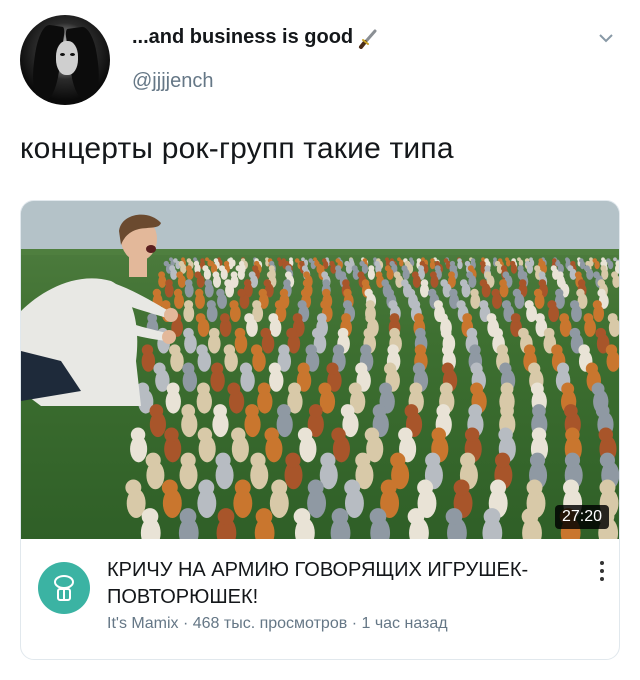 The width and height of the screenshot is (640, 680). I want to click on display-name: ...and business is good, so click(255, 37).